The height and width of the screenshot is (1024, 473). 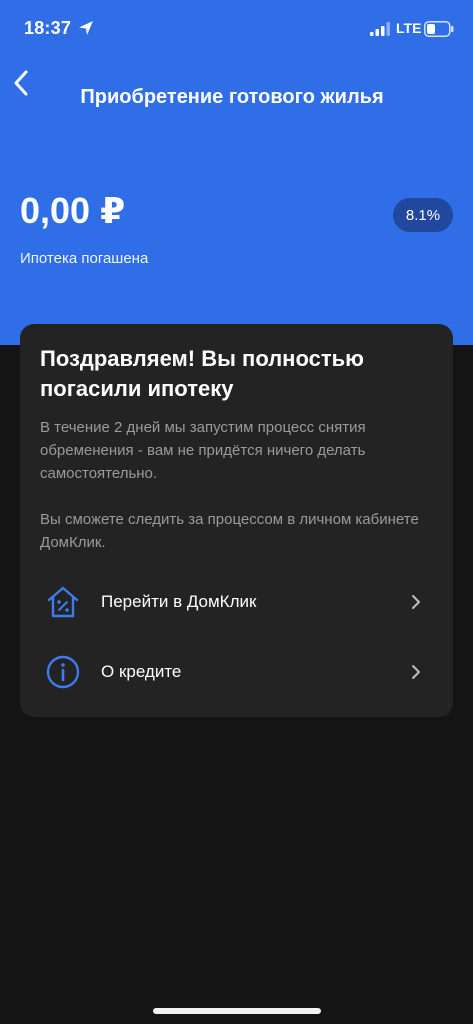 I want to click on home-indicator, so click(x=237, y=1011).